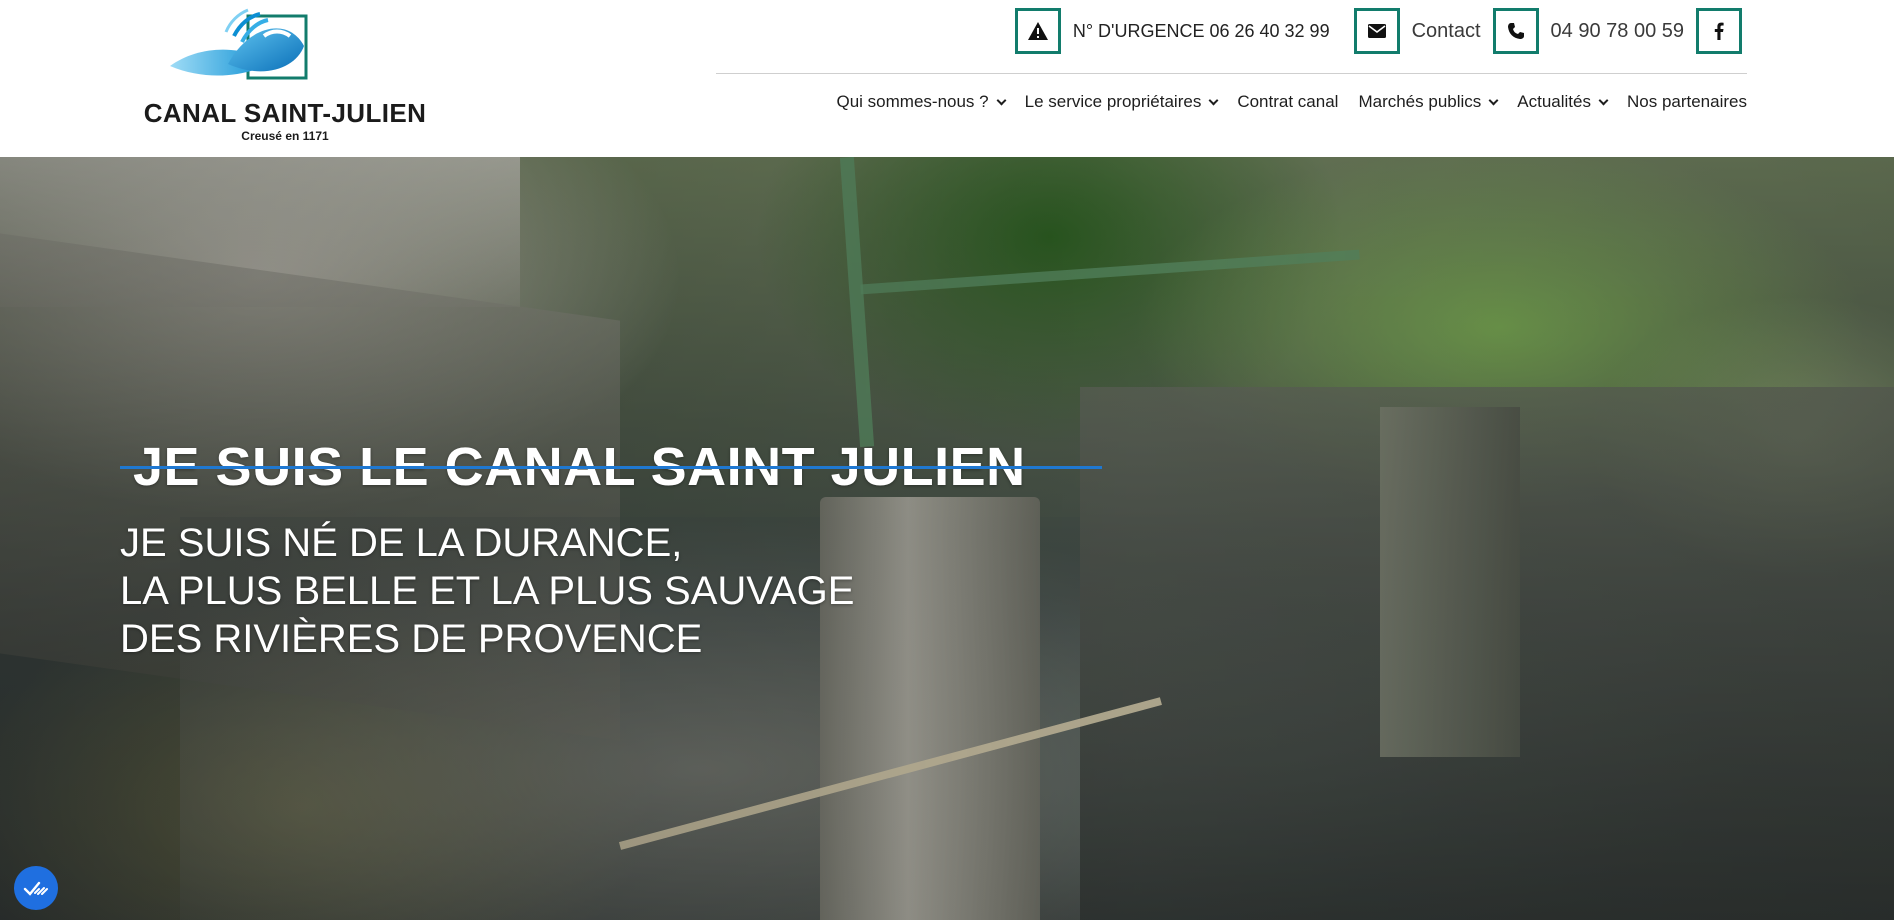 The width and height of the screenshot is (1894, 920). Describe the element at coordinates (1231, 73) in the screenshot. I see `nav-divider` at that location.